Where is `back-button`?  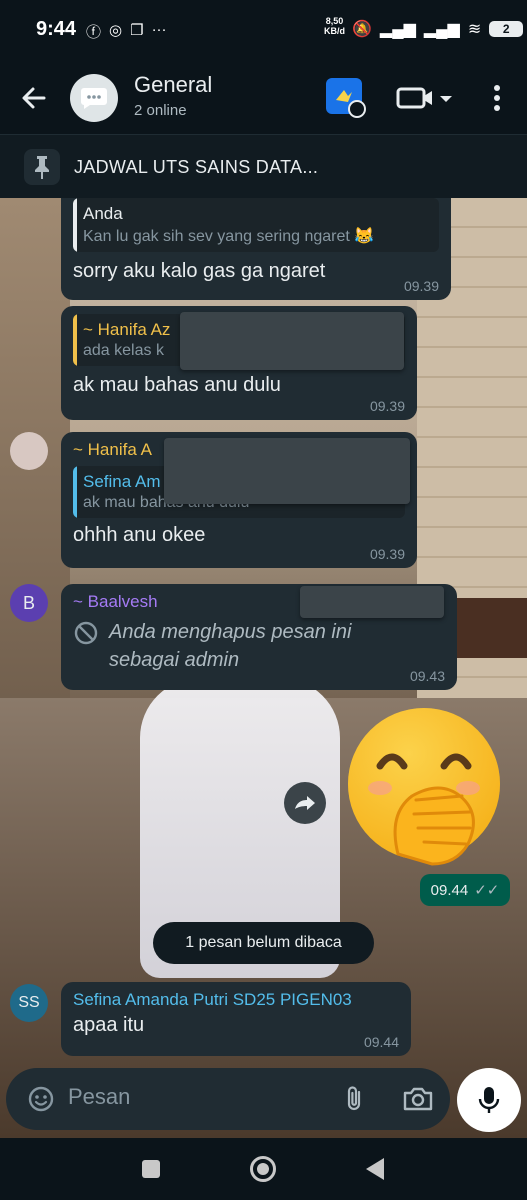
back-button is located at coordinates (375, 1169).